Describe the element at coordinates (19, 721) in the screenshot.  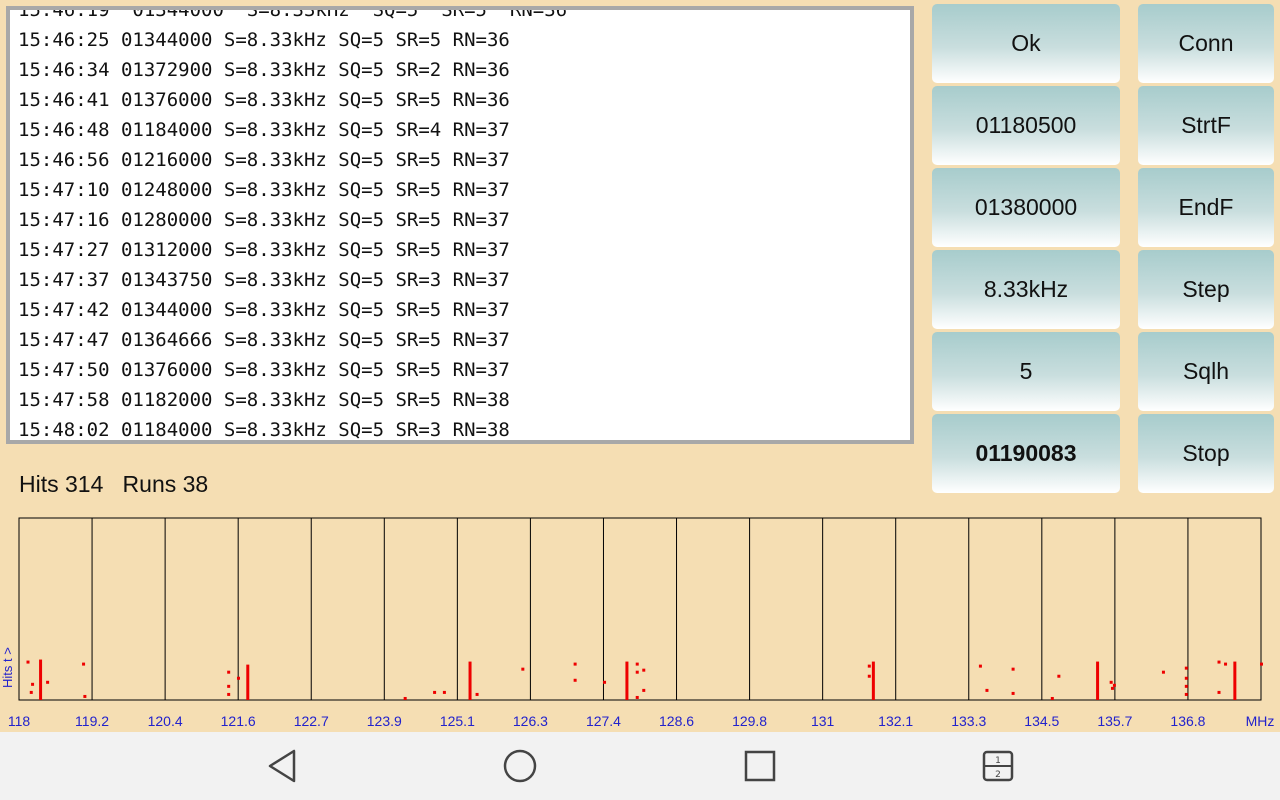
I see `x-tick-label: 118` at that location.